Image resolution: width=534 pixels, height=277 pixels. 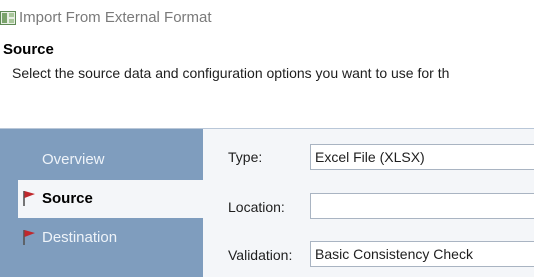 What do you see at coordinates (67, 198) in the screenshot?
I see `nav-item-label: Source` at bounding box center [67, 198].